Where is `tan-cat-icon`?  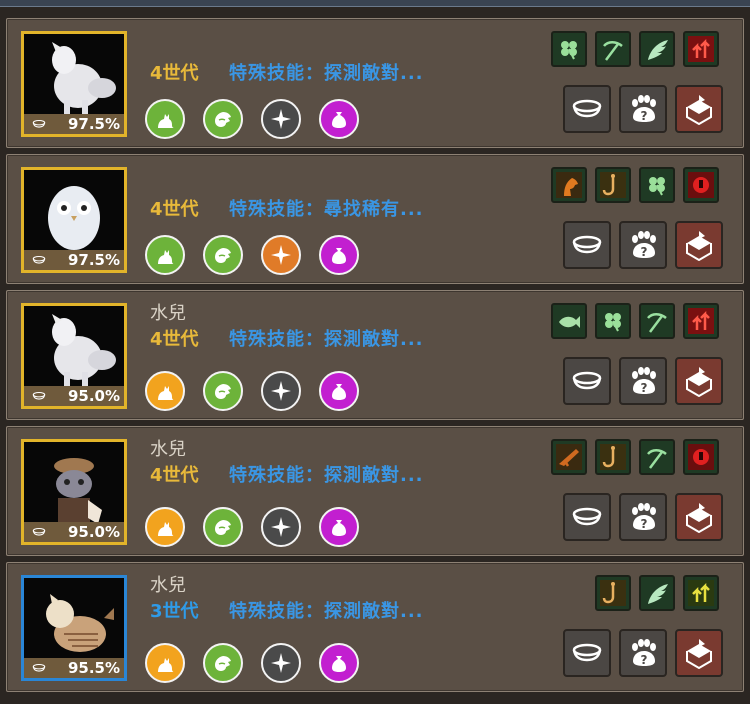
tan-cat-icon is located at coordinates (80, 623).